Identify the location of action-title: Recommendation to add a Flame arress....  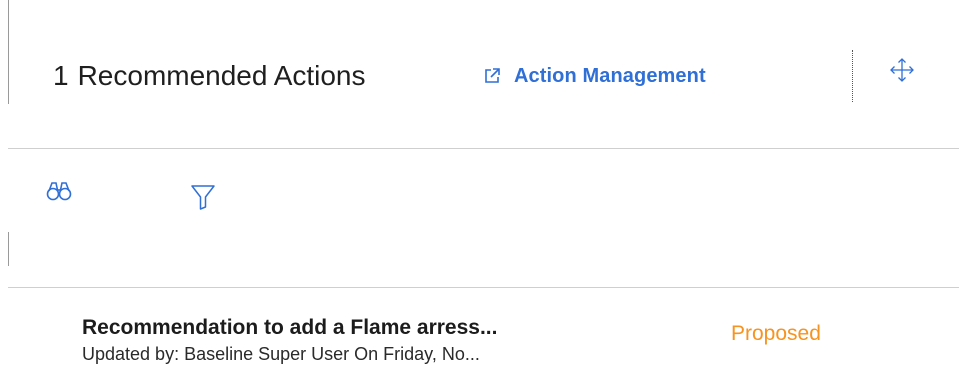
(290, 327).